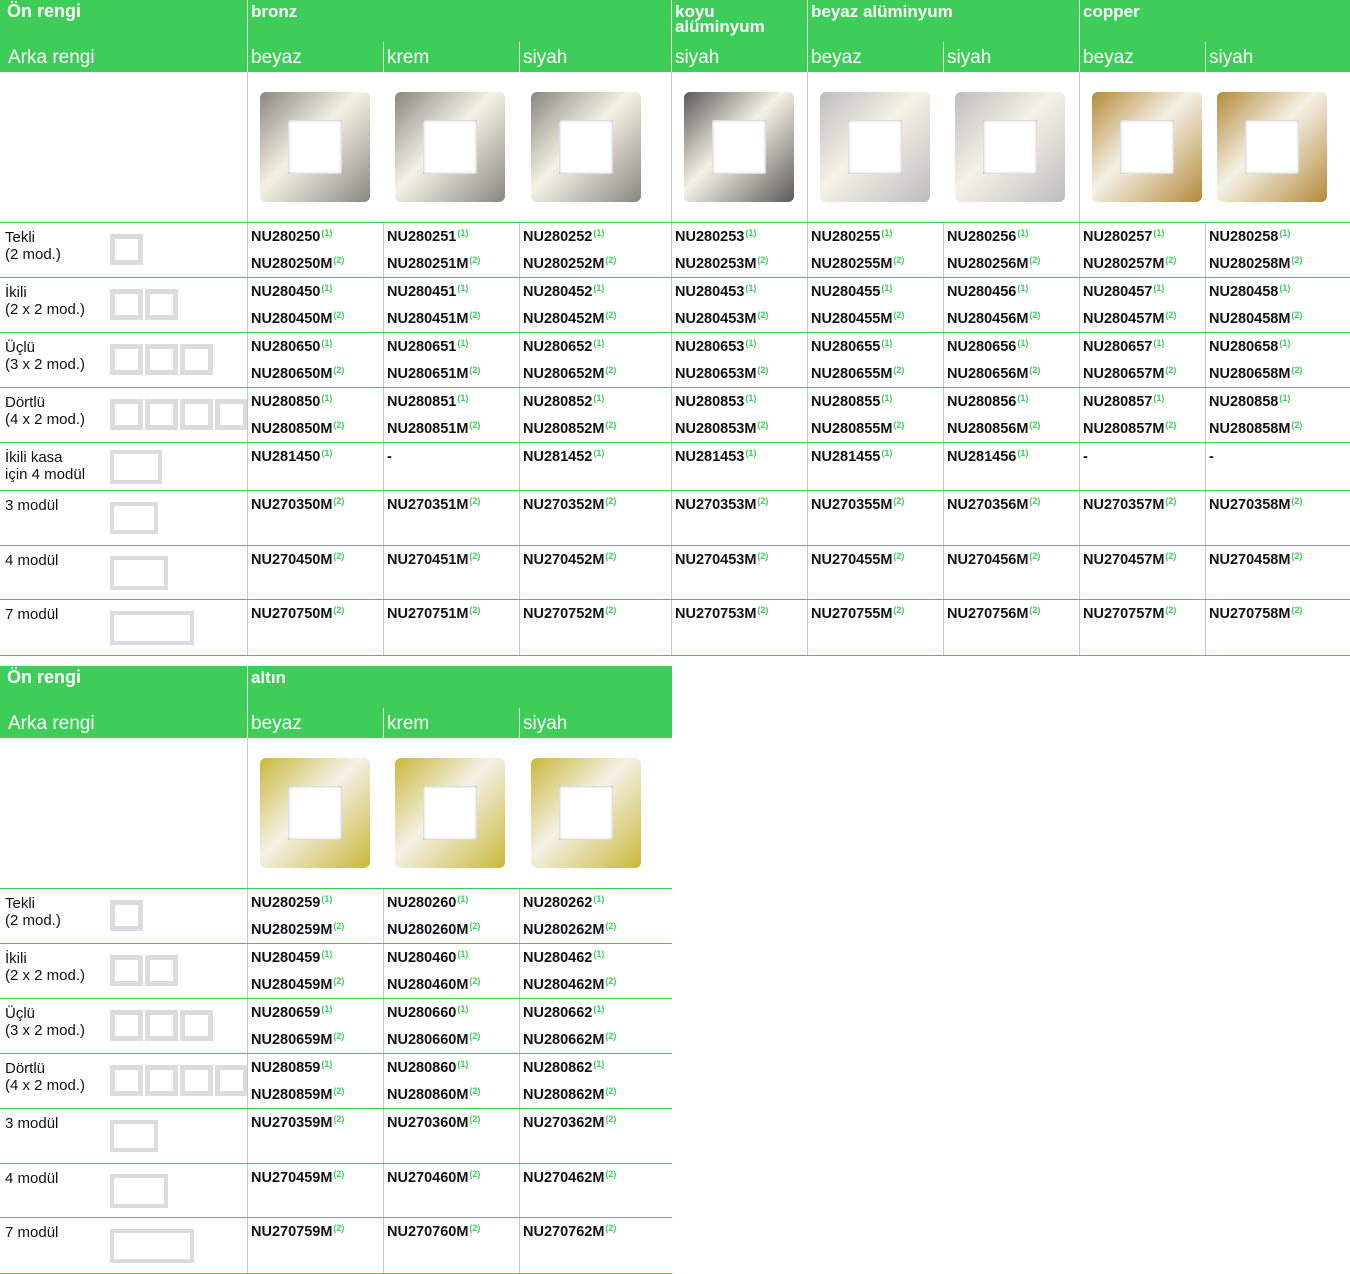 The height and width of the screenshot is (1274, 1350). Describe the element at coordinates (563, 902) in the screenshot. I see `product-code: NU280262(1)` at that location.